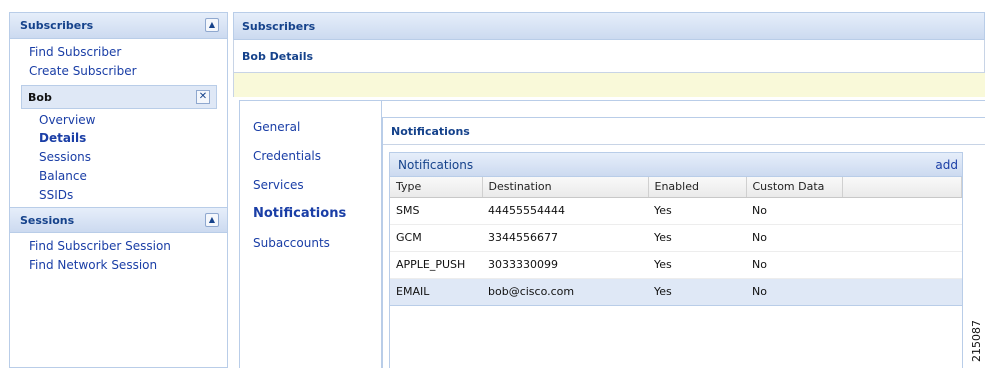  What do you see at coordinates (609, 85) in the screenshot?
I see `info-bar` at bounding box center [609, 85].